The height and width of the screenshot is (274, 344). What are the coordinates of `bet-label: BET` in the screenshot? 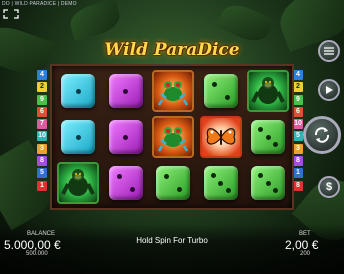 It's located at (305, 234).